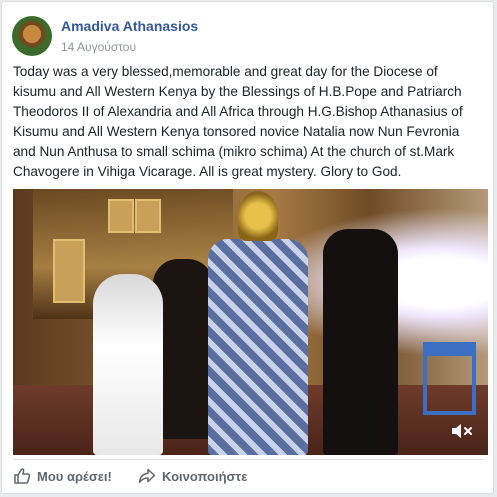  I want to click on author-avatar, so click(32, 36).